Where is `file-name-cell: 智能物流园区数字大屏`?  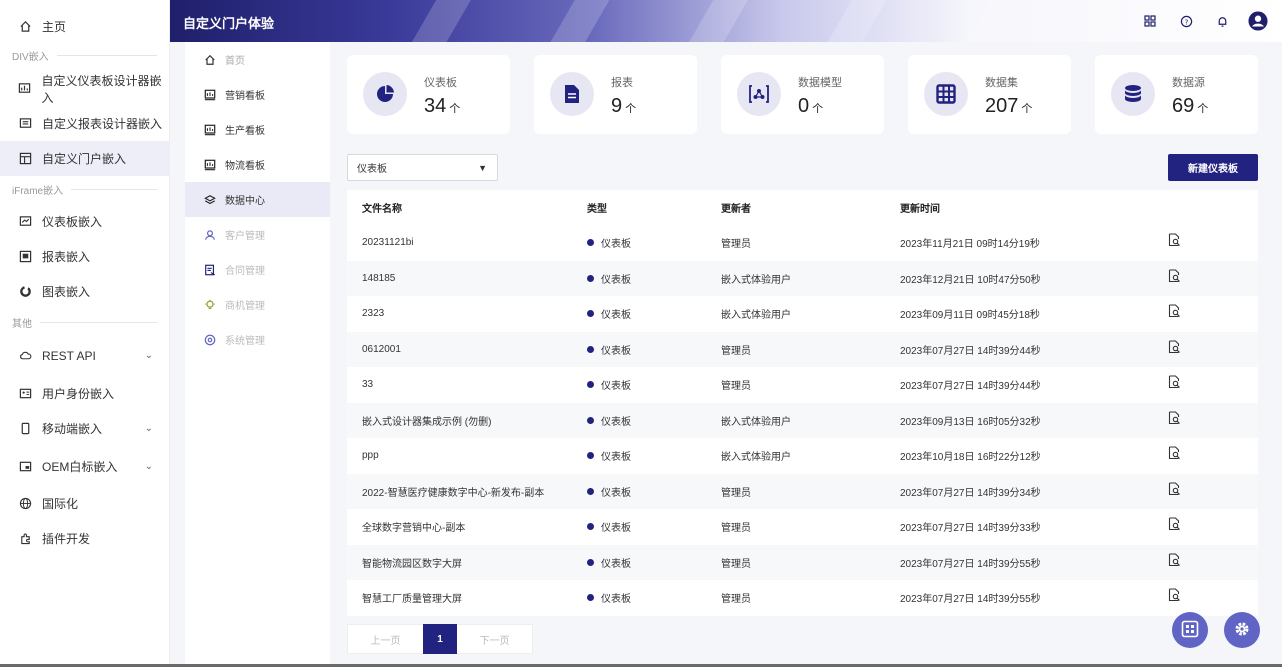 file-name-cell: 智能物流园区数字大屏 is located at coordinates (412, 562).